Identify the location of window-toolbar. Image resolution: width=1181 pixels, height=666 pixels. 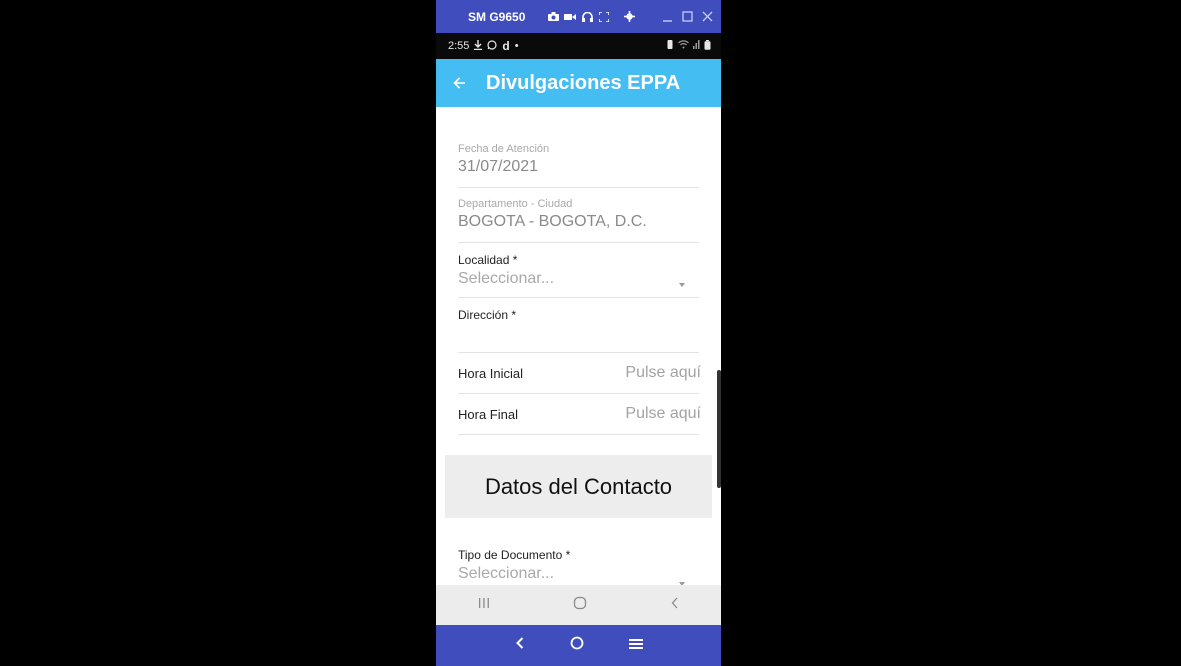
(591, 17).